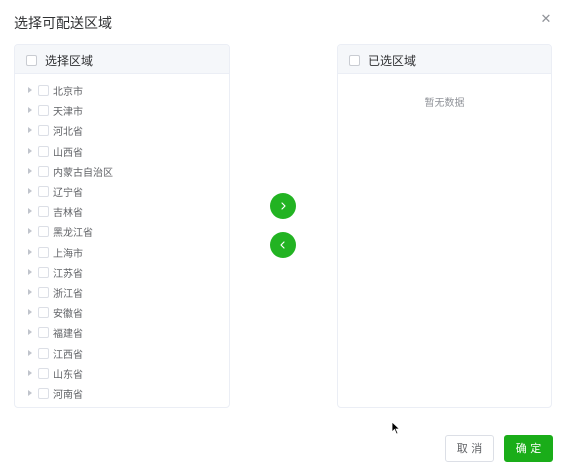 The height and width of the screenshot is (476, 564). Describe the element at coordinates (122, 232) in the screenshot. I see `tree-item: 黑龙江省` at that location.